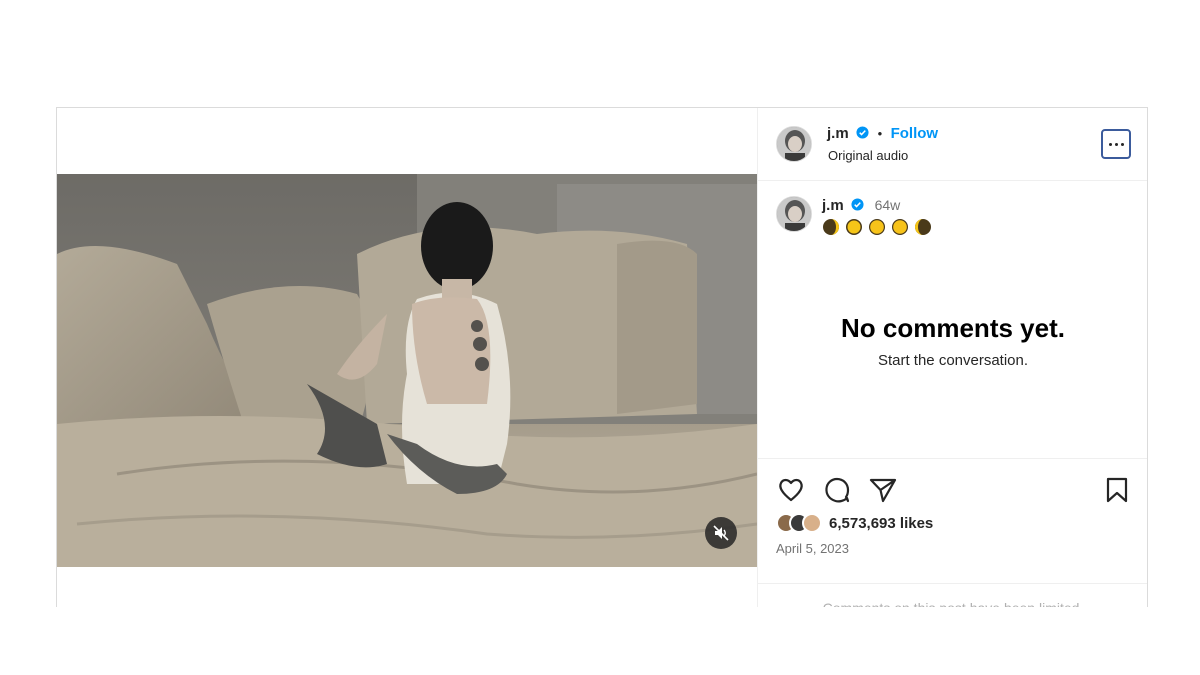 The height and width of the screenshot is (675, 1200). Describe the element at coordinates (952, 144) in the screenshot. I see `post-header: j.m • Follow Original audio` at that location.